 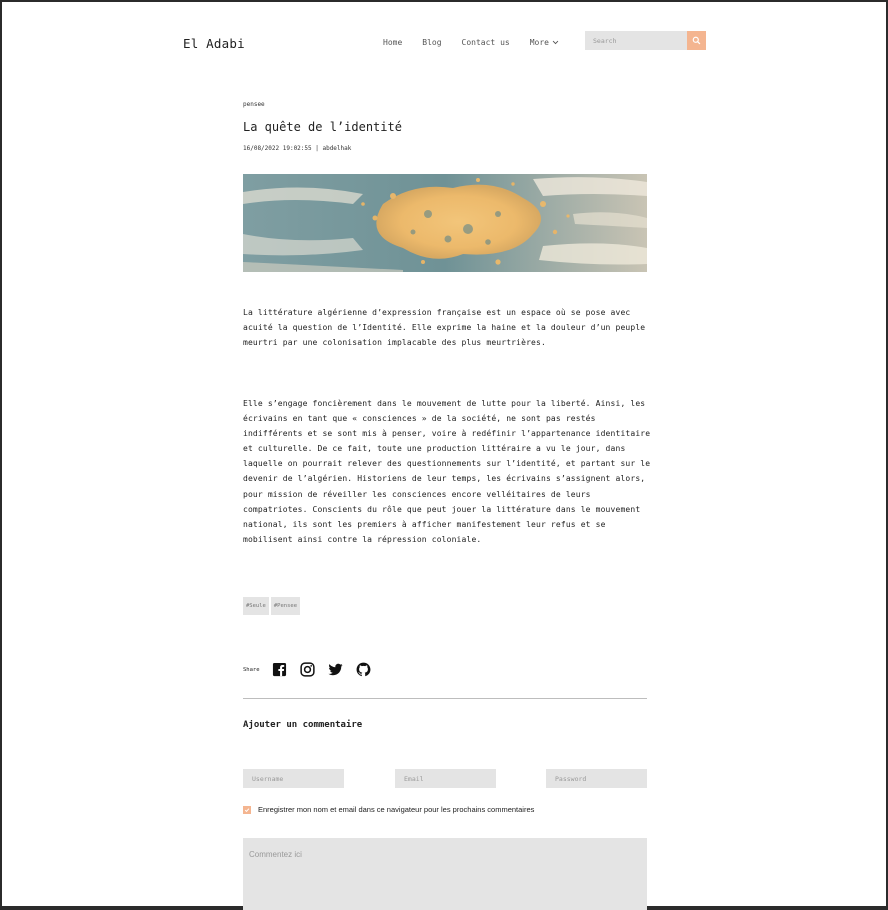 I want to click on tag-pensee: #Pensee, so click(x=285, y=606).